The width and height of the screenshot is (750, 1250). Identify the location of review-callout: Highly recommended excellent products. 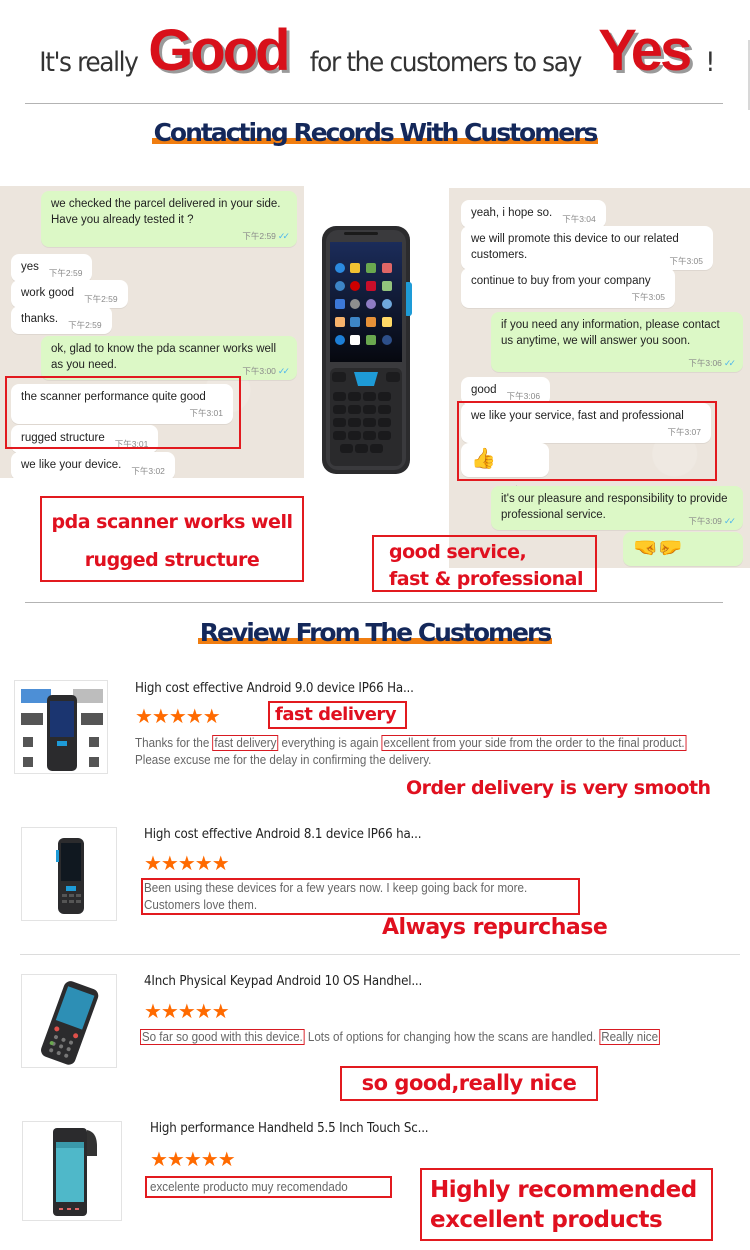
(566, 1204).